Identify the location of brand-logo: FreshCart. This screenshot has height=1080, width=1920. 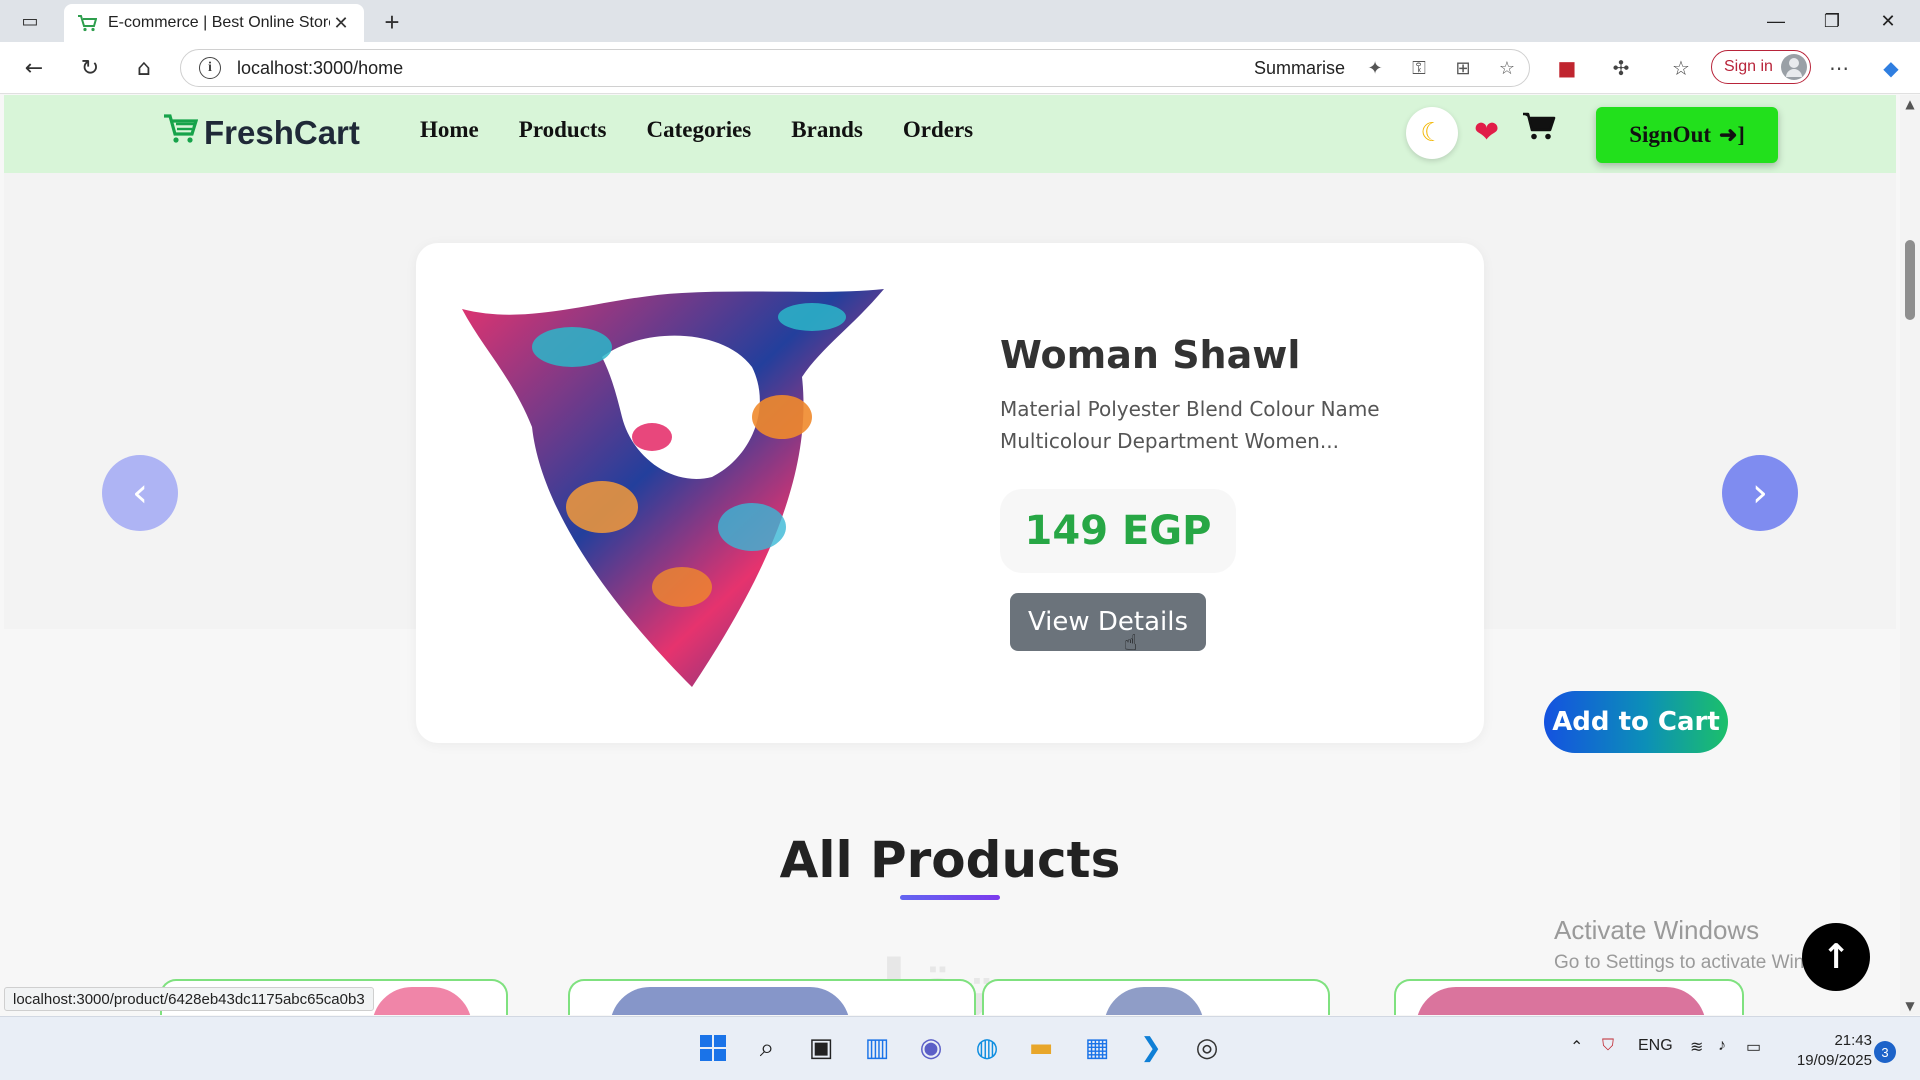
(261, 133).